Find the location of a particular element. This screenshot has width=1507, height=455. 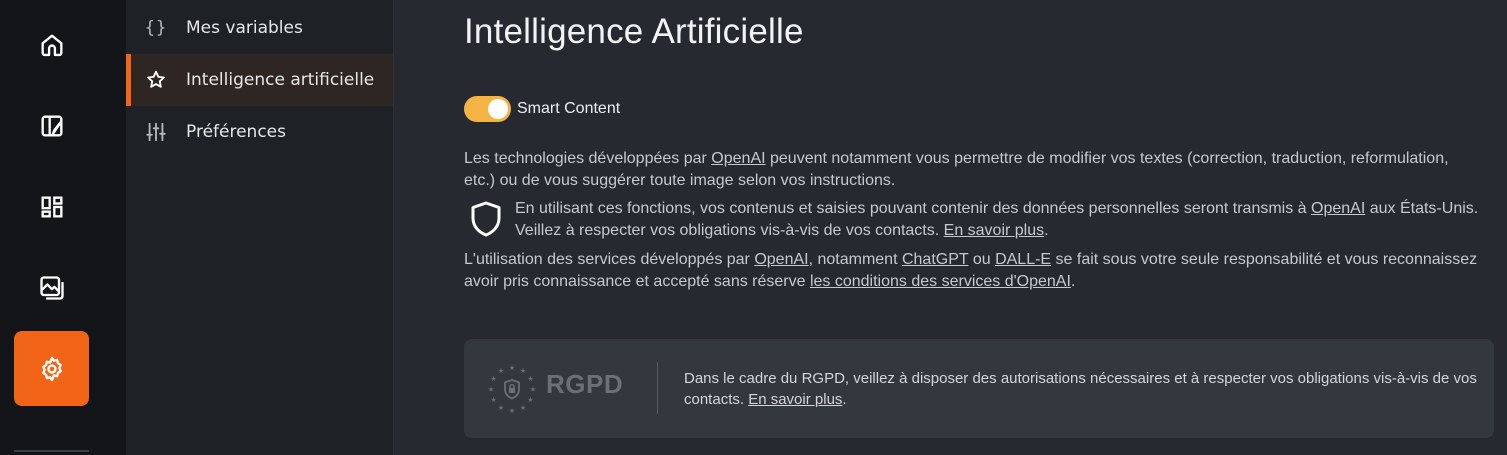

page-title: Intelligence Artificielle is located at coordinates (634, 31).